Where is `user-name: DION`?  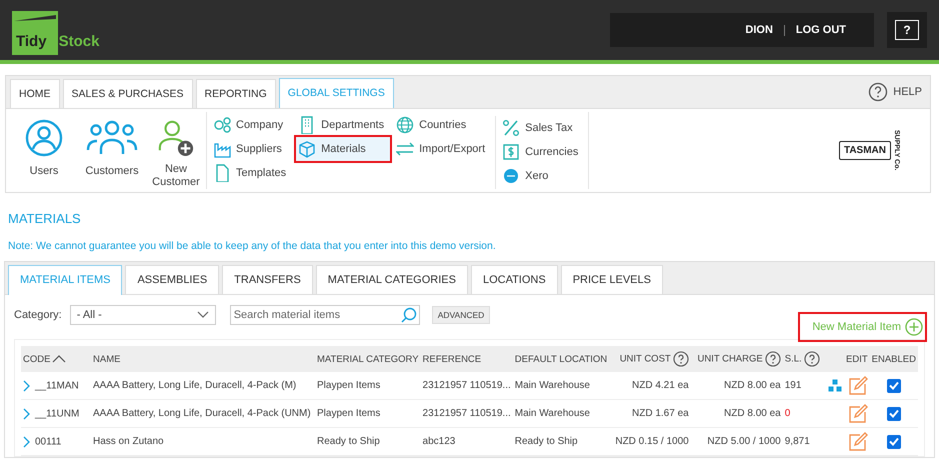 user-name: DION is located at coordinates (759, 30).